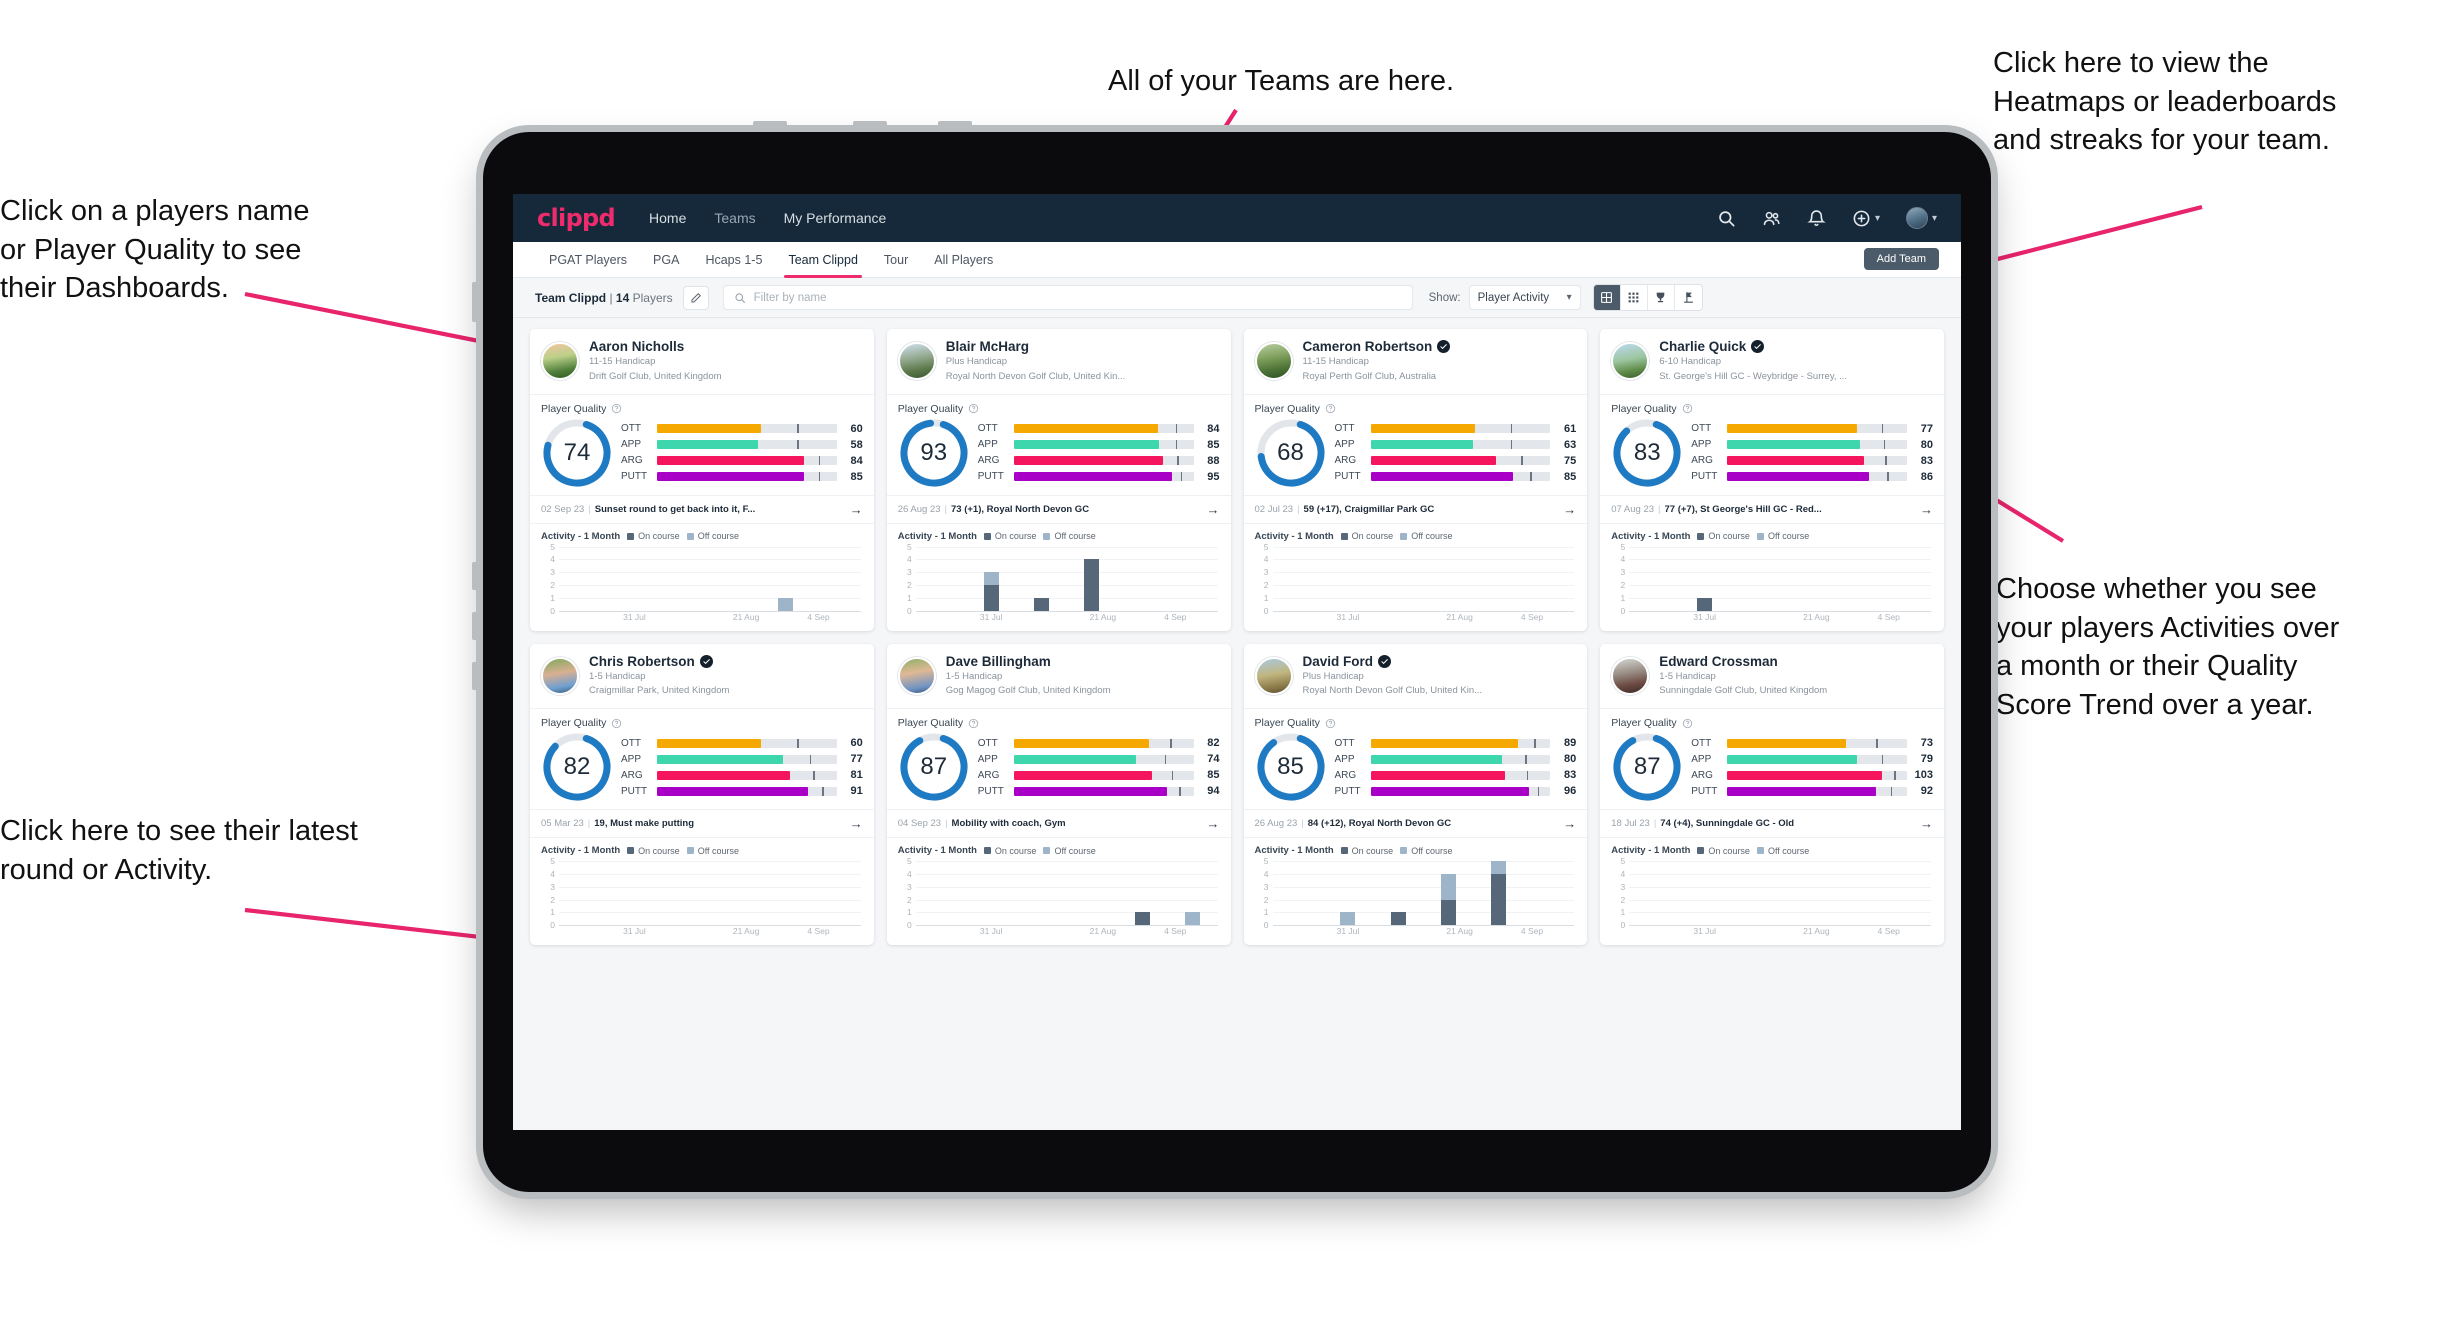  Describe the element at coordinates (702, 823) in the screenshot. I see `latest-round-row: 05 Mar 23 | 19, Must make putting →` at that location.